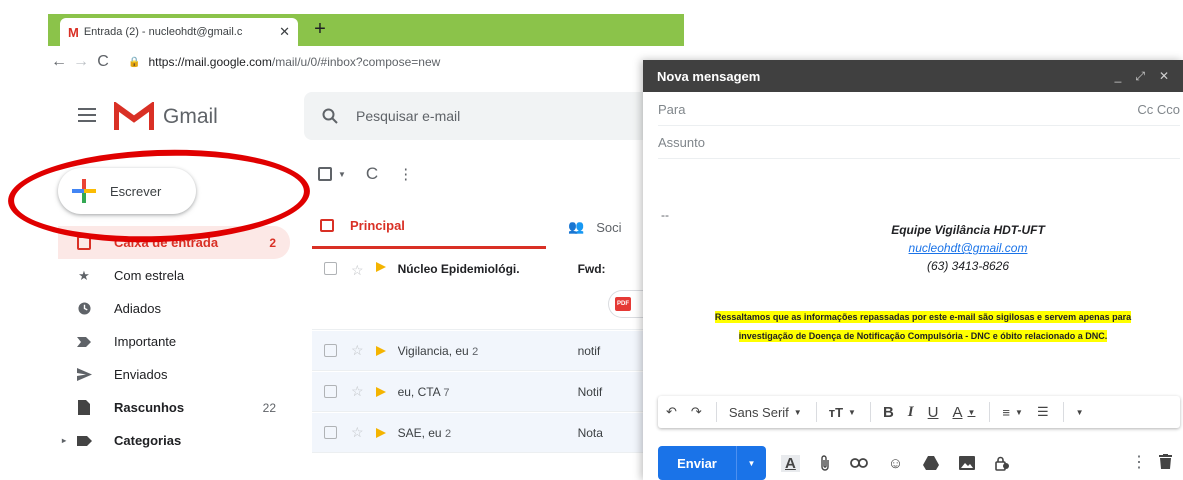  What do you see at coordinates (696, 412) in the screenshot?
I see `redo-icon: ↷` at bounding box center [696, 412].